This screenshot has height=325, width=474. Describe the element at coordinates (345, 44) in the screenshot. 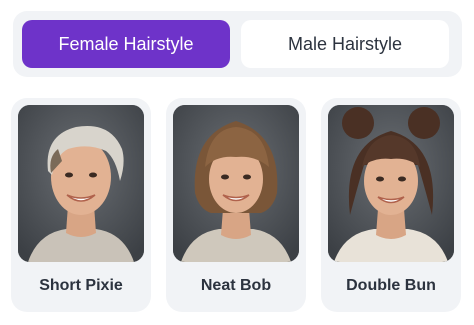

I see `tab-male-hairstyle: Male Hairstyle` at that location.